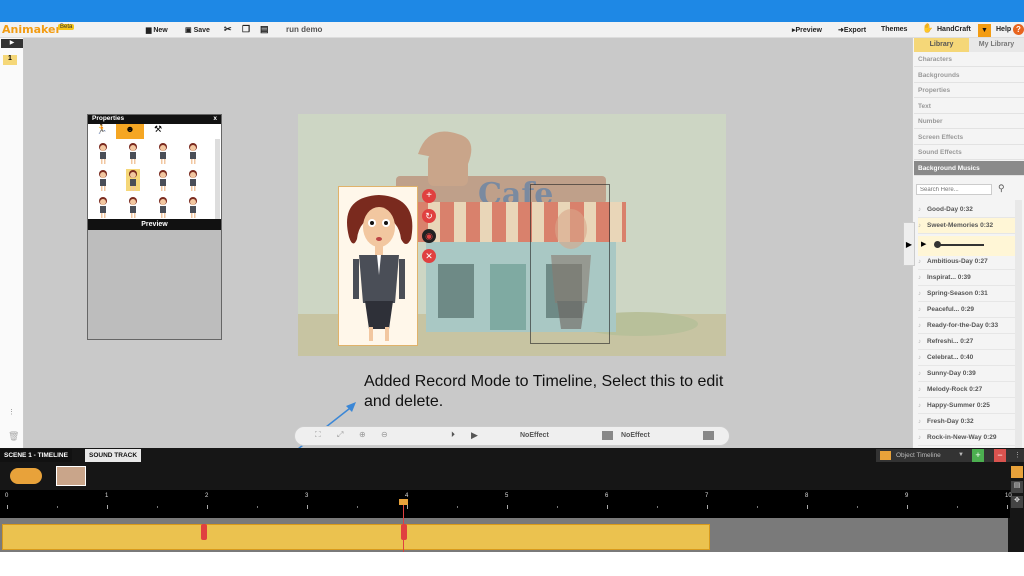 This screenshot has width=1024, height=576. What do you see at coordinates (453, 435) in the screenshot?
I see `step-icon: ⏵` at bounding box center [453, 435].